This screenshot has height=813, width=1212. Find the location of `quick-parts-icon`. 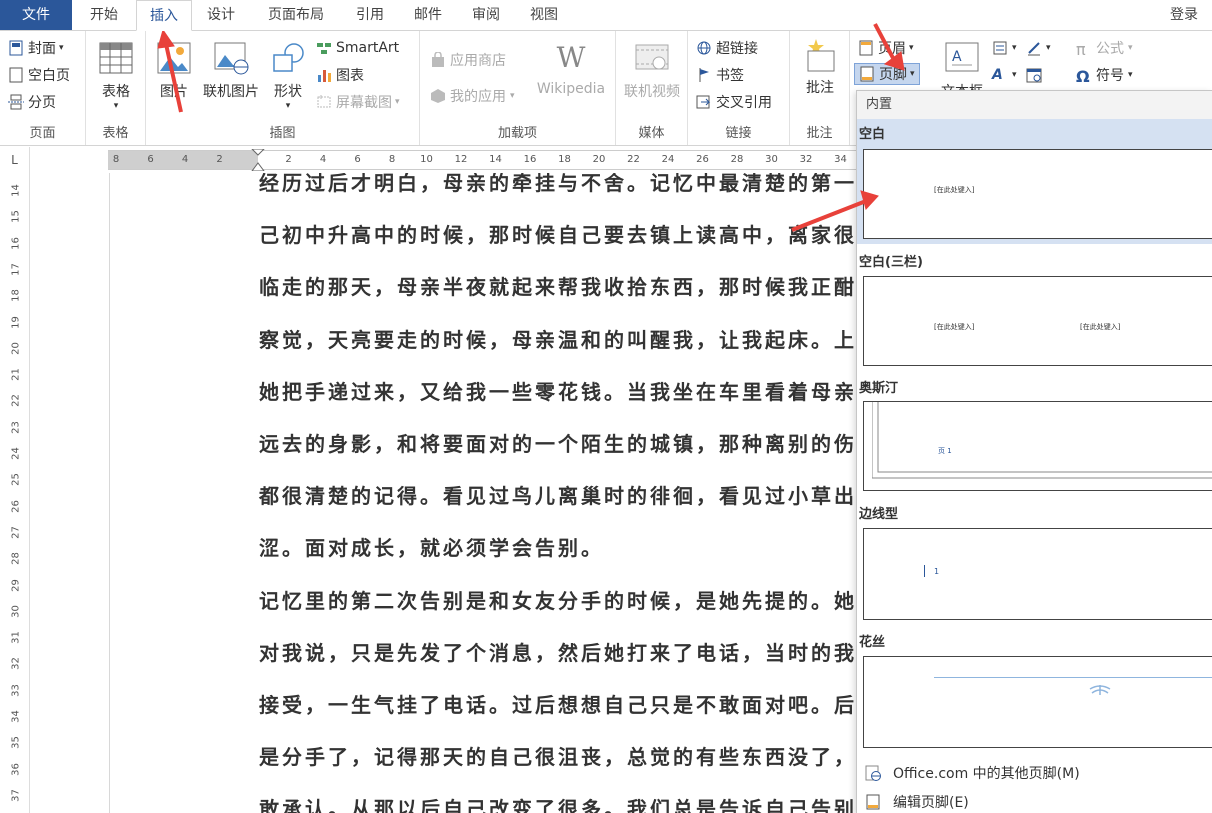

quick-parts-icon is located at coordinates (1000, 48).